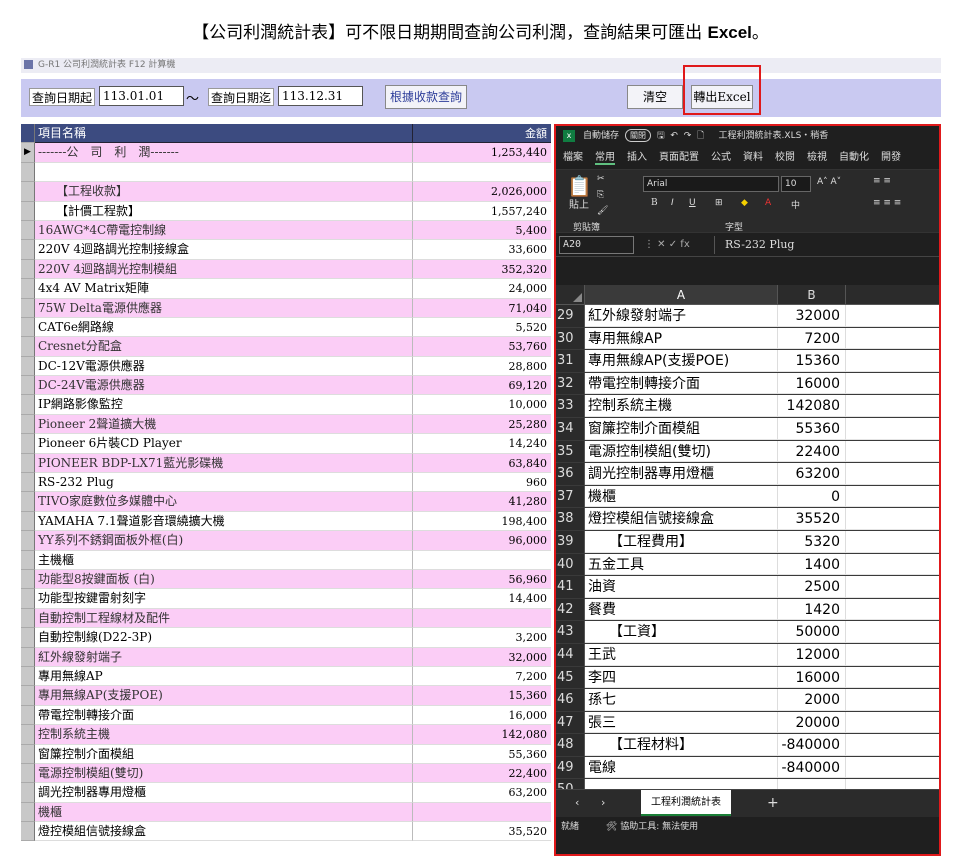 This screenshot has height=866, width=961. I want to click on item-name-cell: YY系列不銹鋼面板外框(白), so click(224, 541).